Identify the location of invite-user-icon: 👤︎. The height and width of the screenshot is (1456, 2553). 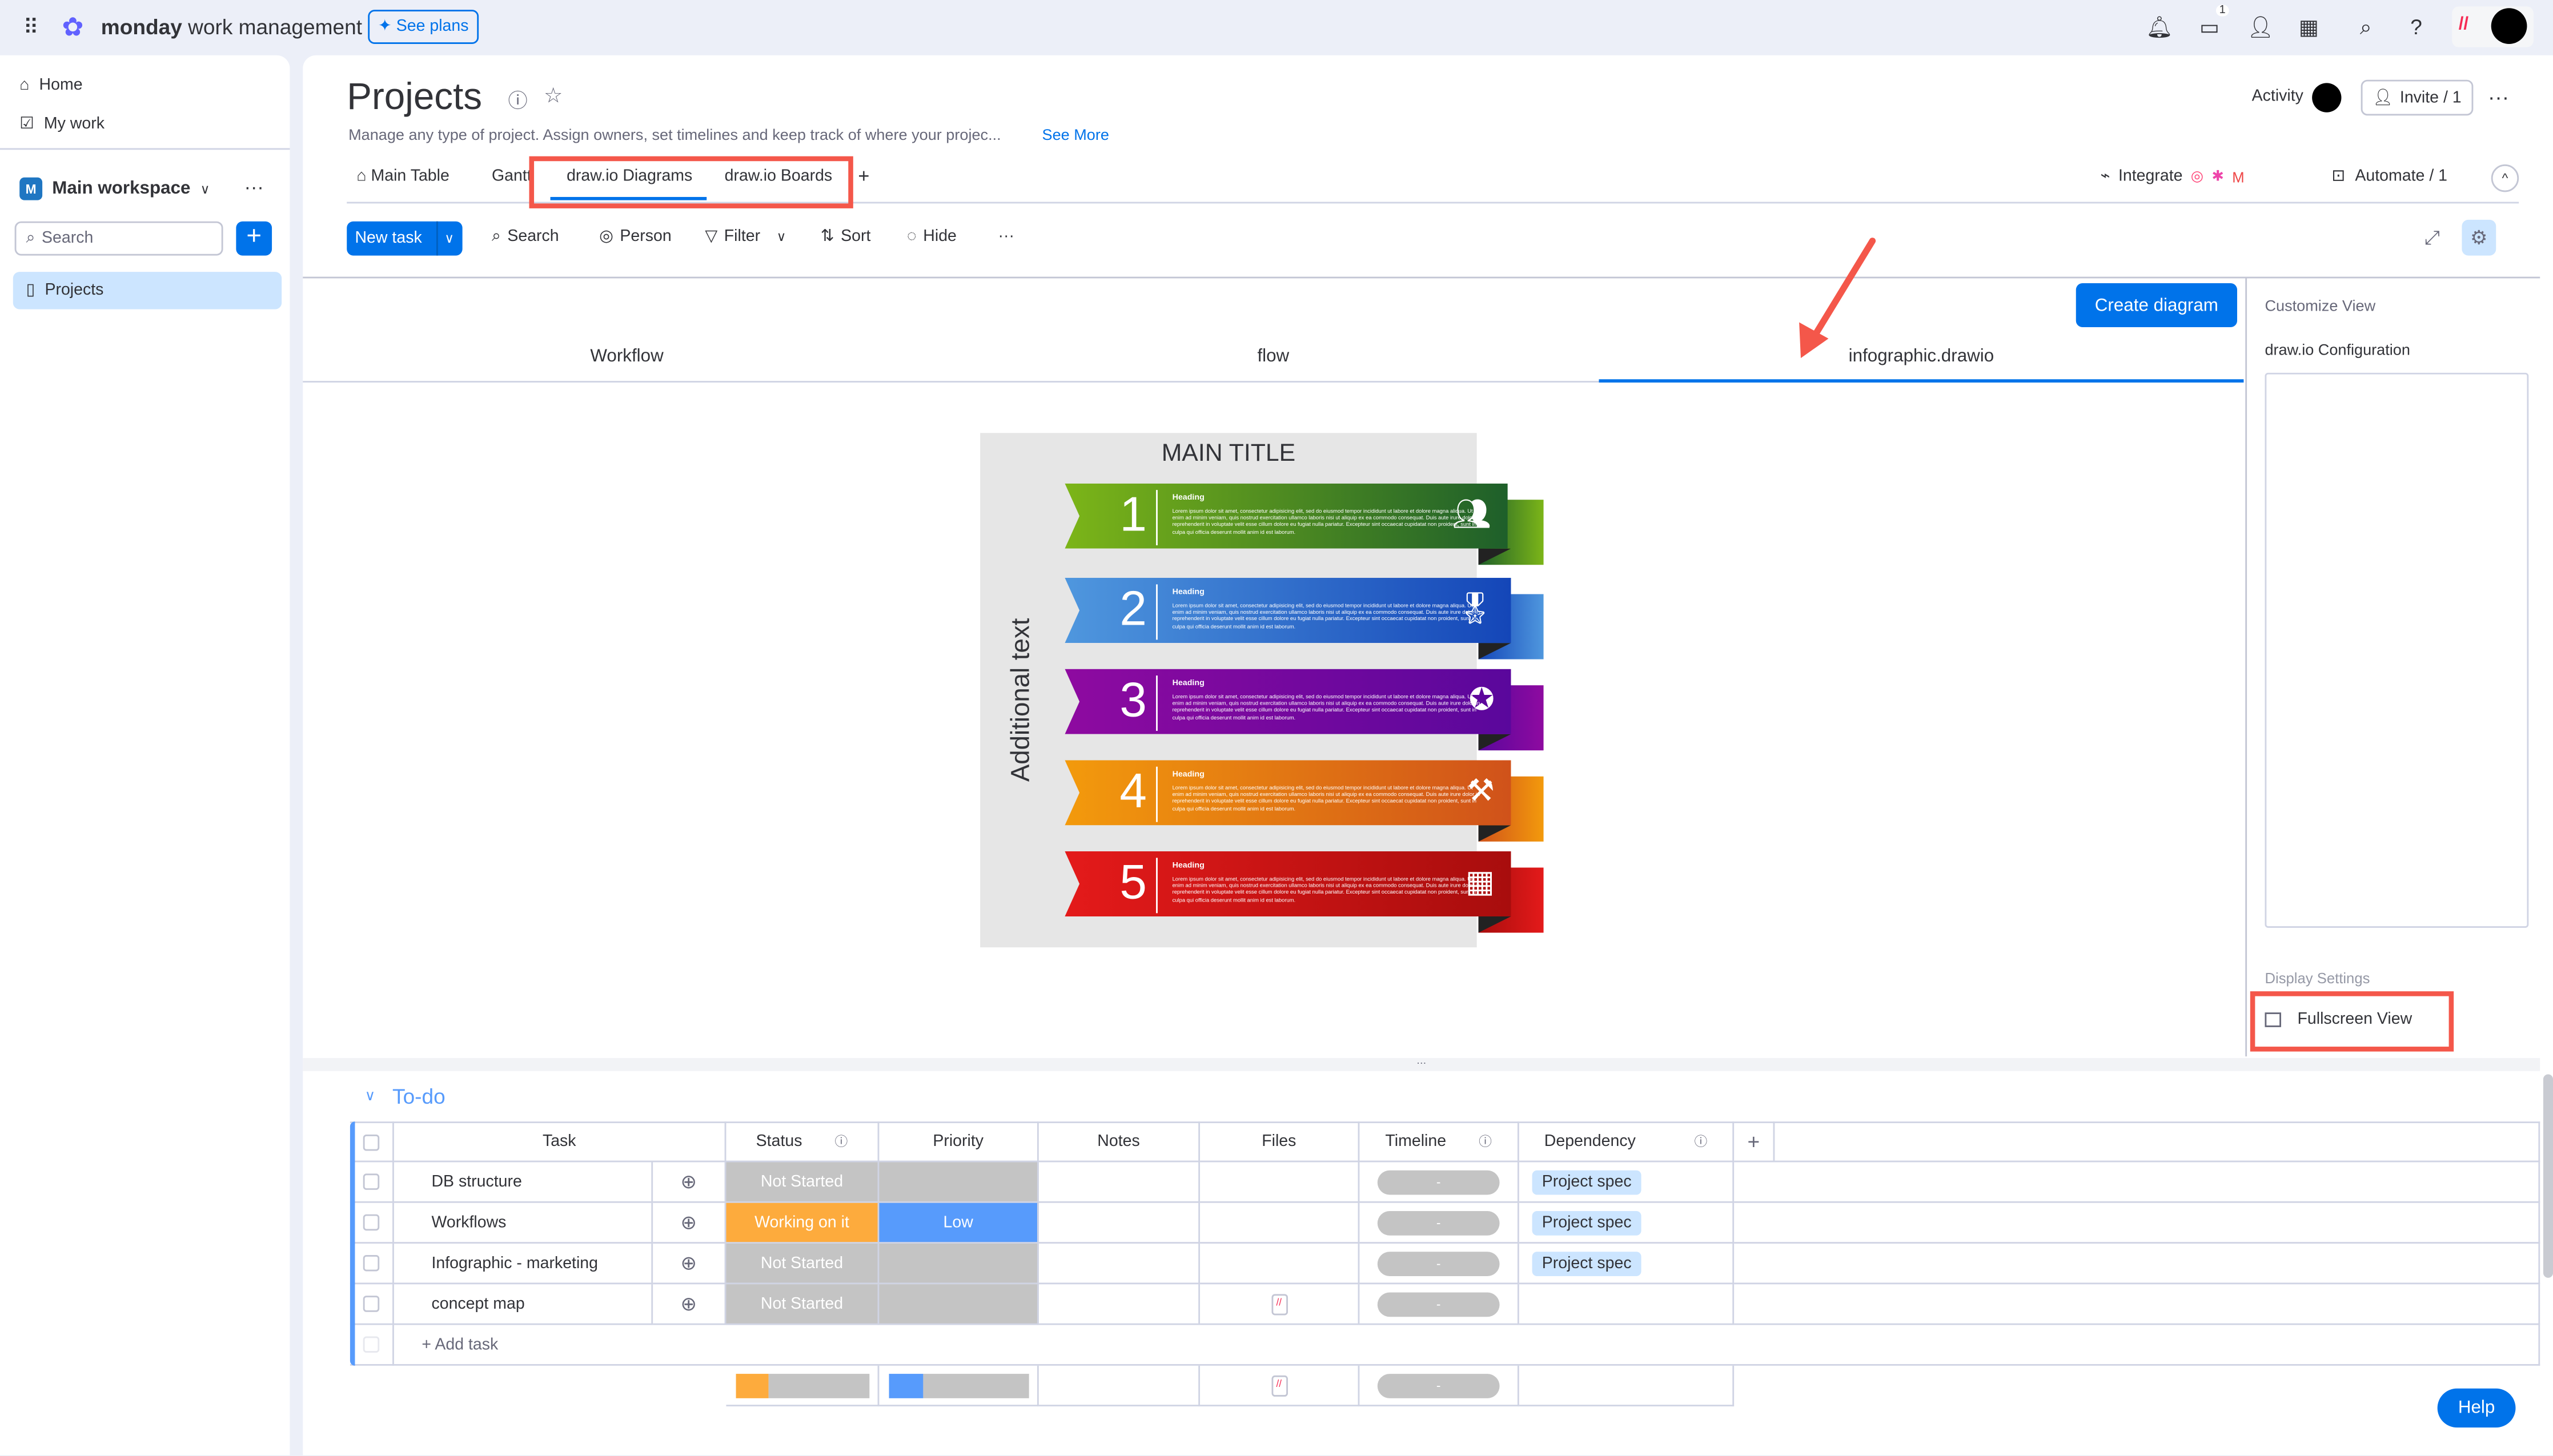
(2260, 28).